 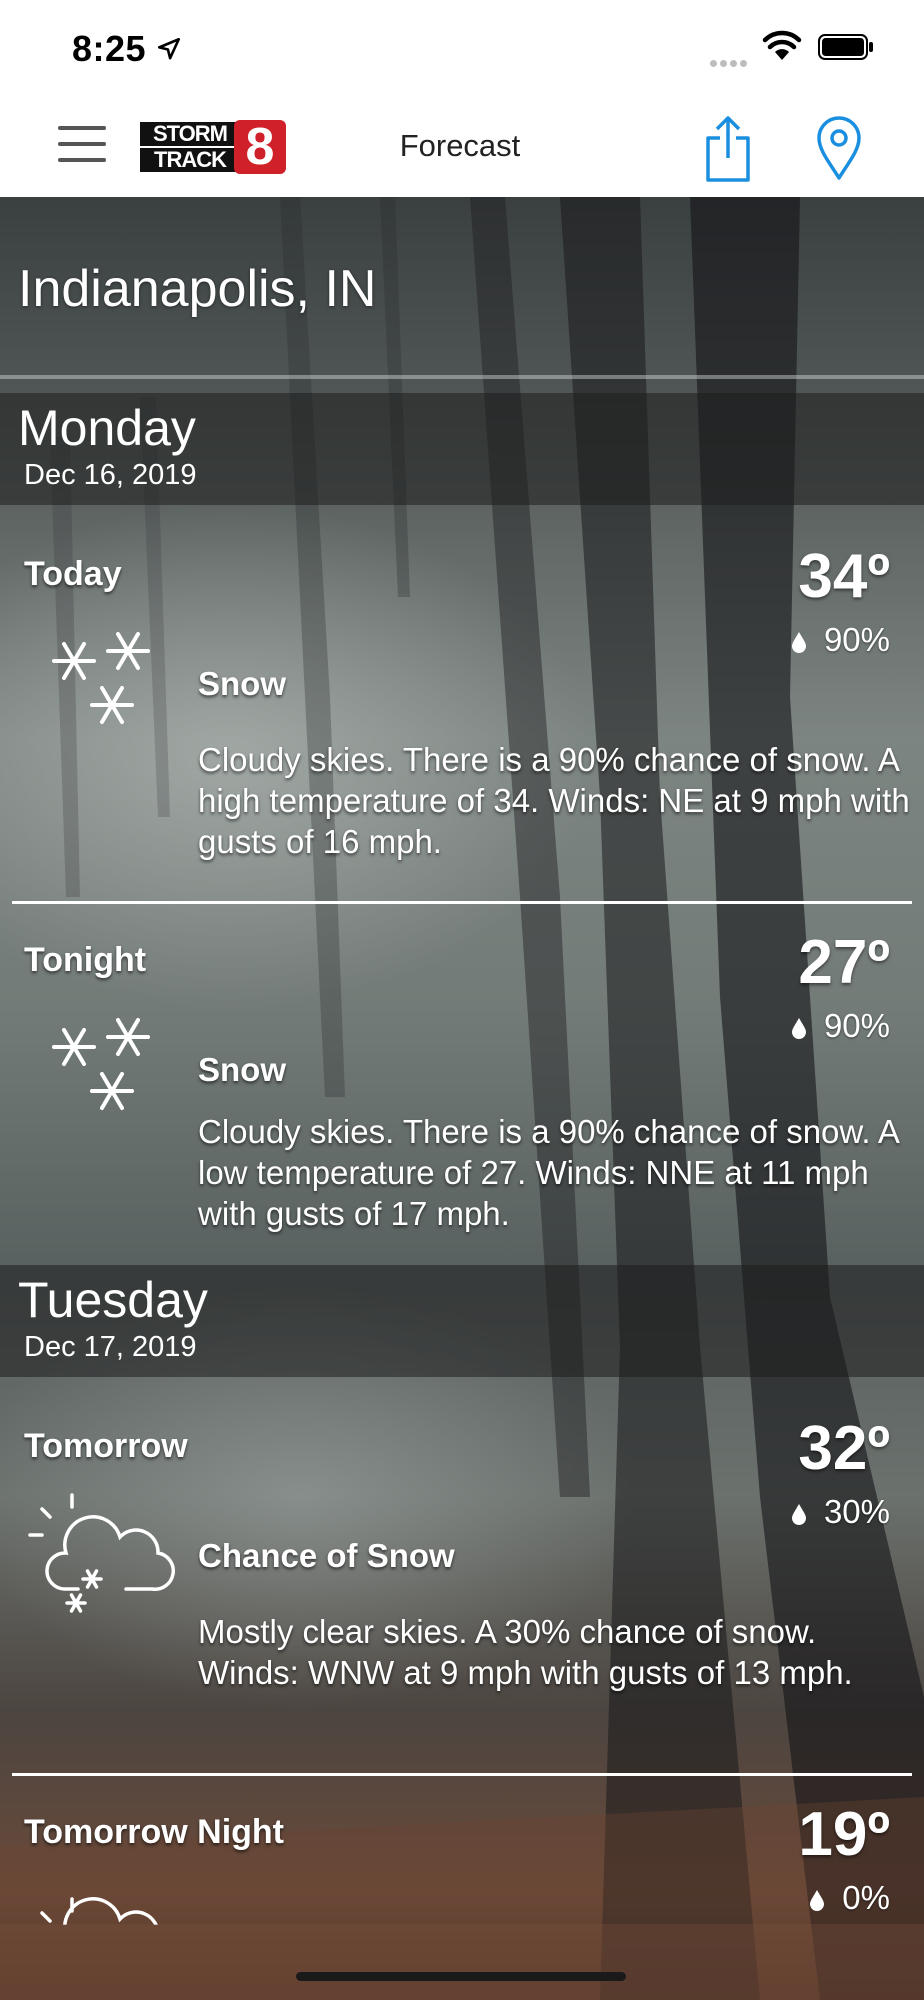 I want to click on period-label: Today, so click(x=73, y=574).